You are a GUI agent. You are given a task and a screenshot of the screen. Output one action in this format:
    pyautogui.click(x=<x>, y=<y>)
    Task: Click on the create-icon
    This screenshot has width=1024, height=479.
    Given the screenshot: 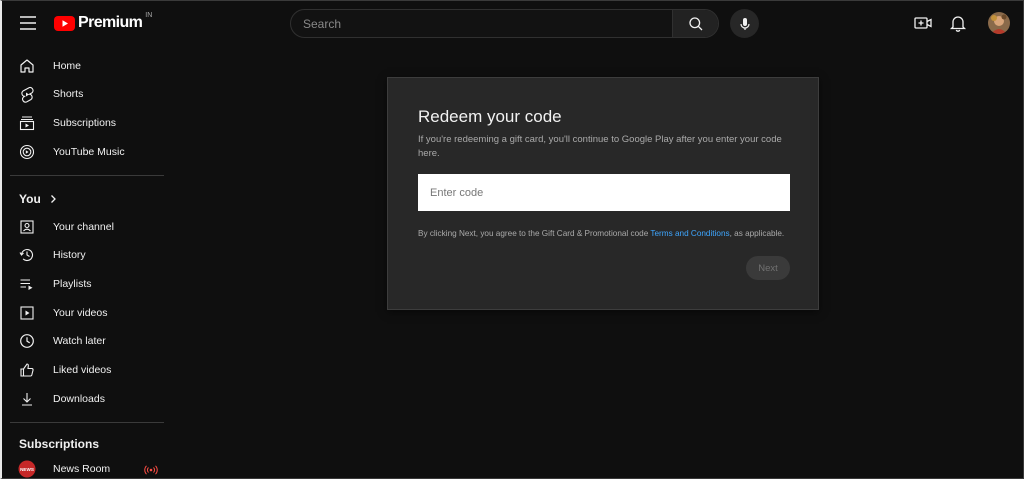 What is the action you would take?
    pyautogui.click(x=923, y=23)
    